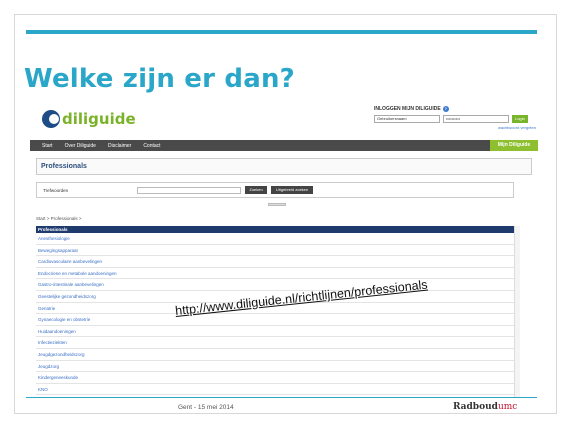 The height and width of the screenshot is (425, 571). I want to click on list-item: Jeugdzorg, so click(275, 367).